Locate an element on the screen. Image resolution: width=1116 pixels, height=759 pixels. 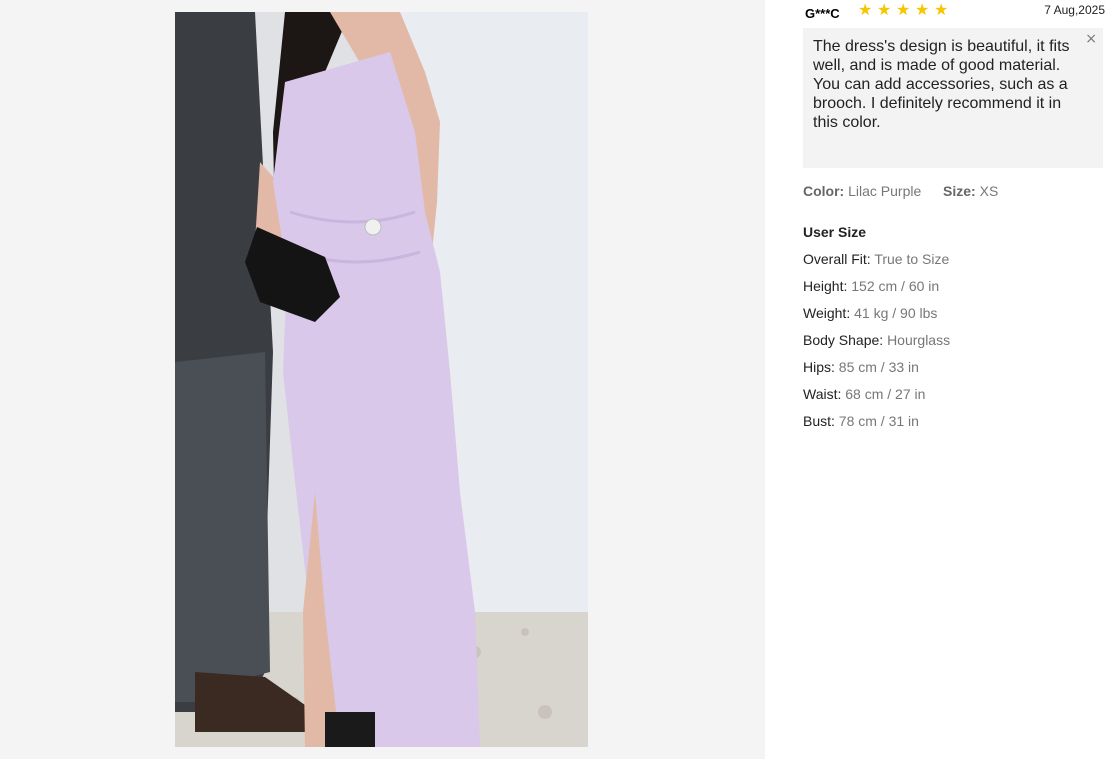
close-icon: × is located at coordinates (1091, 39).